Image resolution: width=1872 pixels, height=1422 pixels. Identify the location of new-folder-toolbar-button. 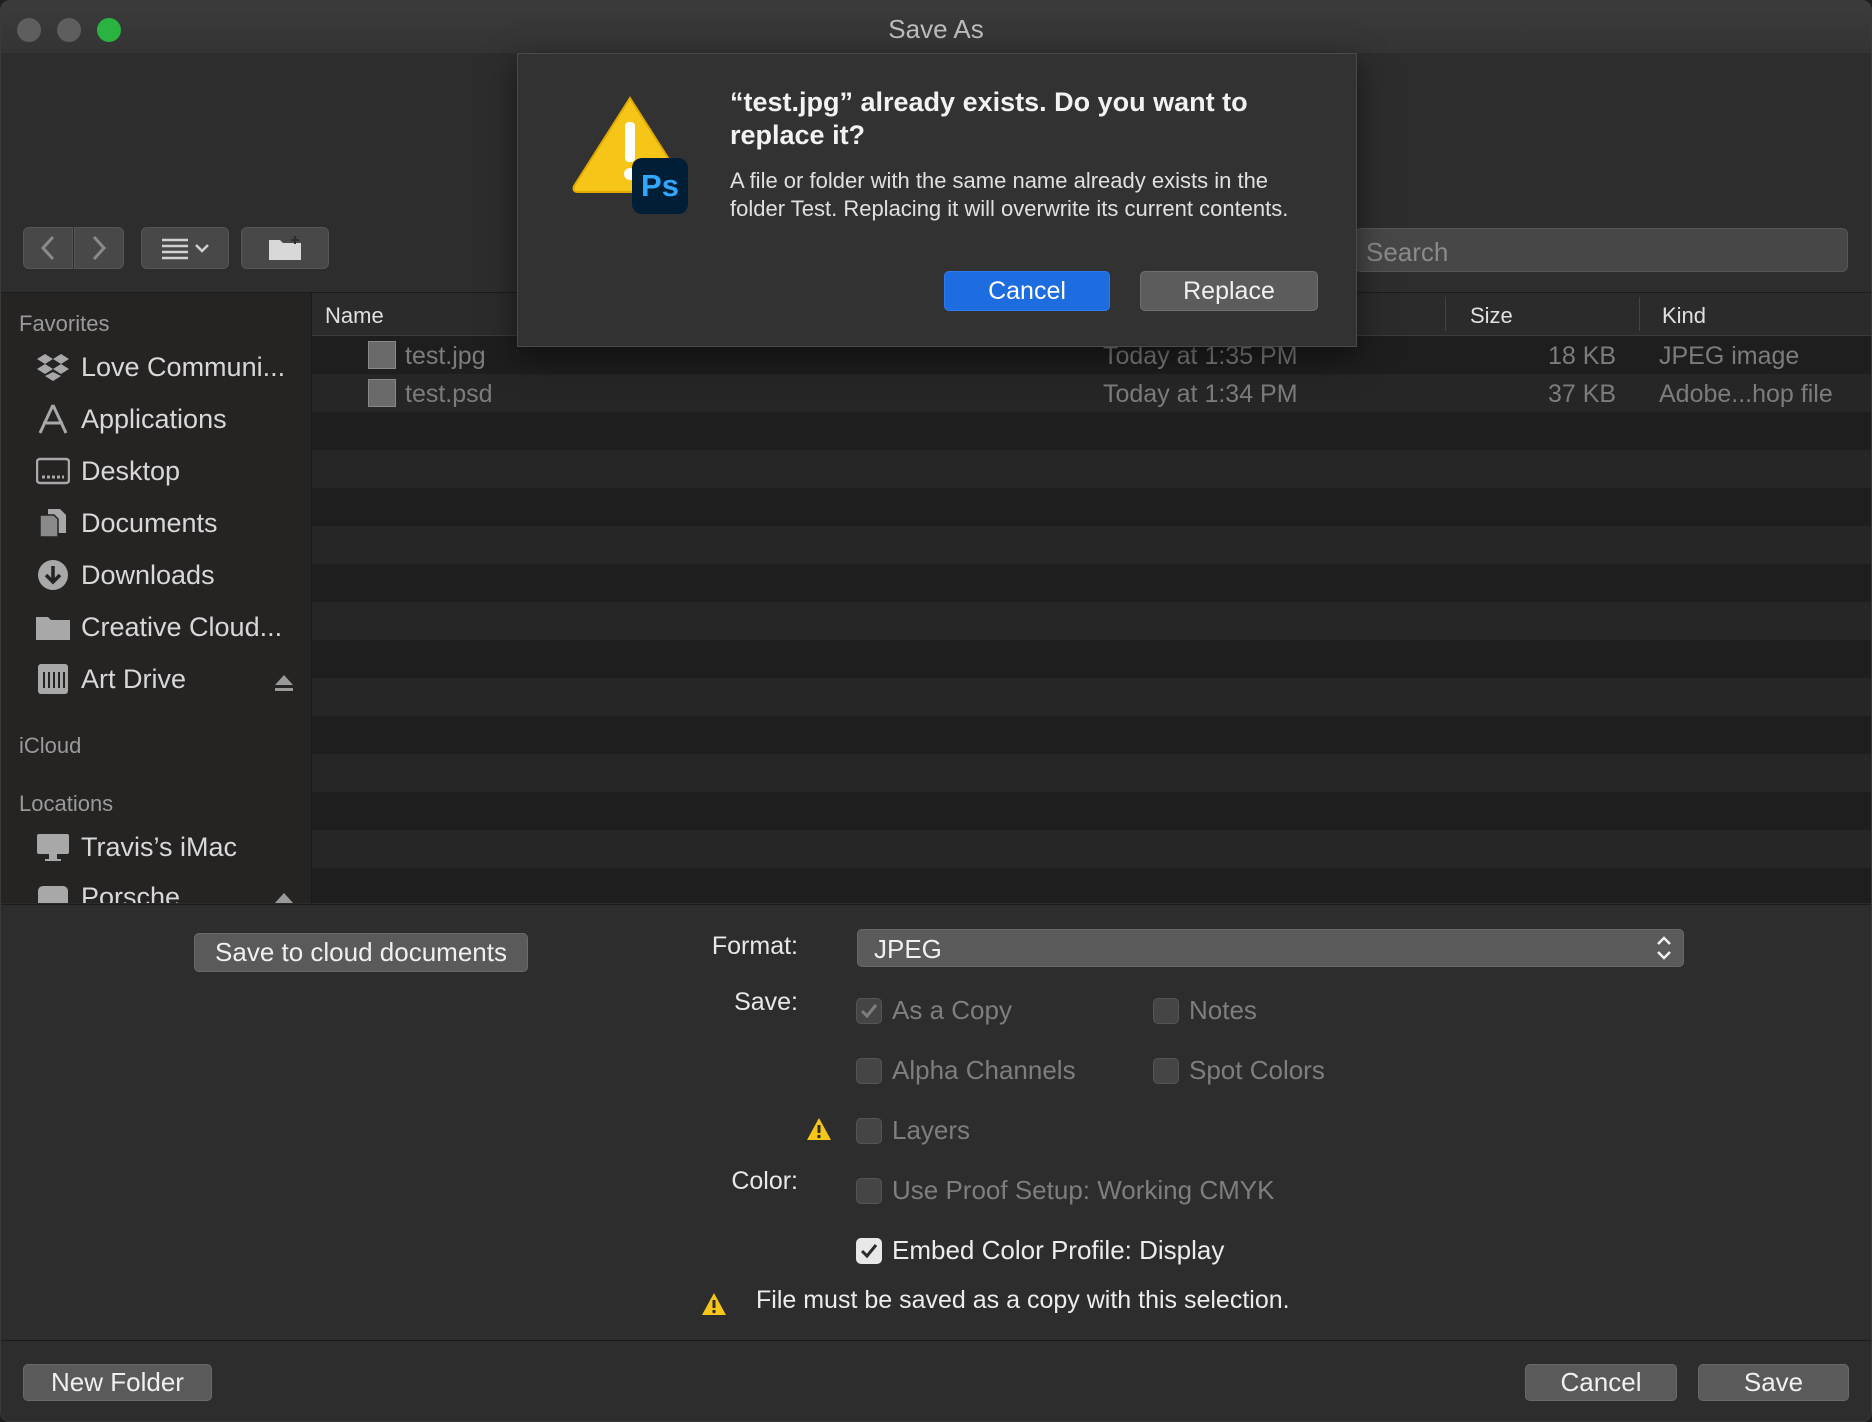
(285, 248).